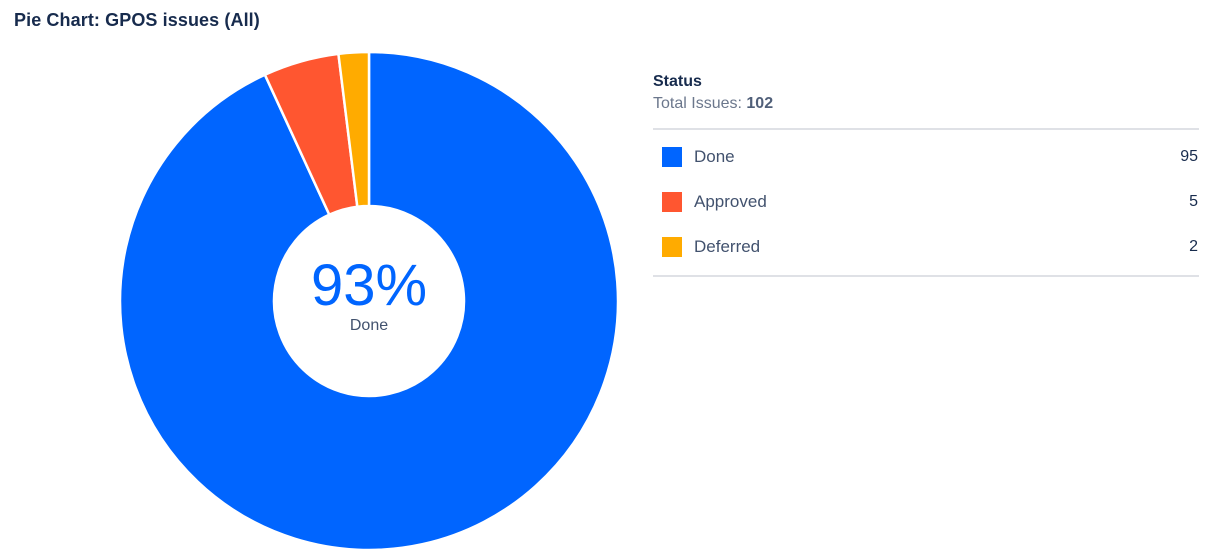  What do you see at coordinates (677, 81) in the screenshot?
I see `legend-heading: Status` at bounding box center [677, 81].